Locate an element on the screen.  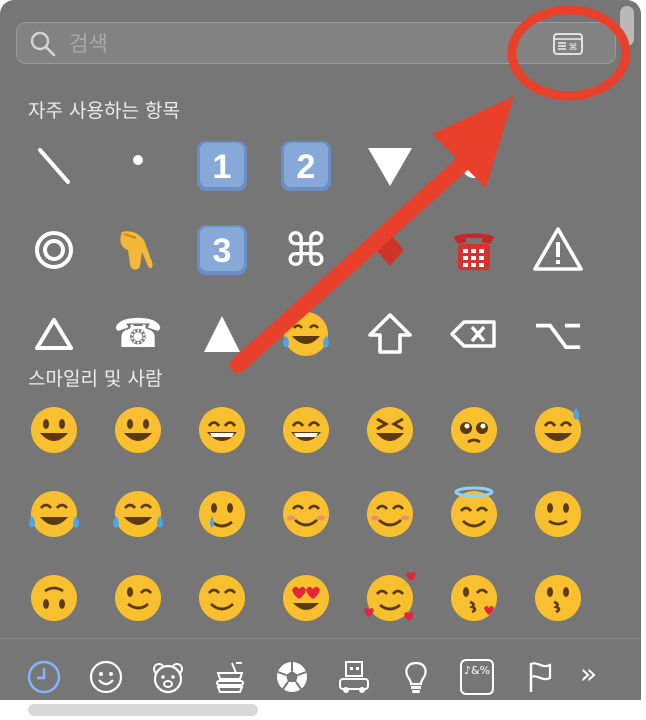
building-icon is located at coordinates (354, 677).